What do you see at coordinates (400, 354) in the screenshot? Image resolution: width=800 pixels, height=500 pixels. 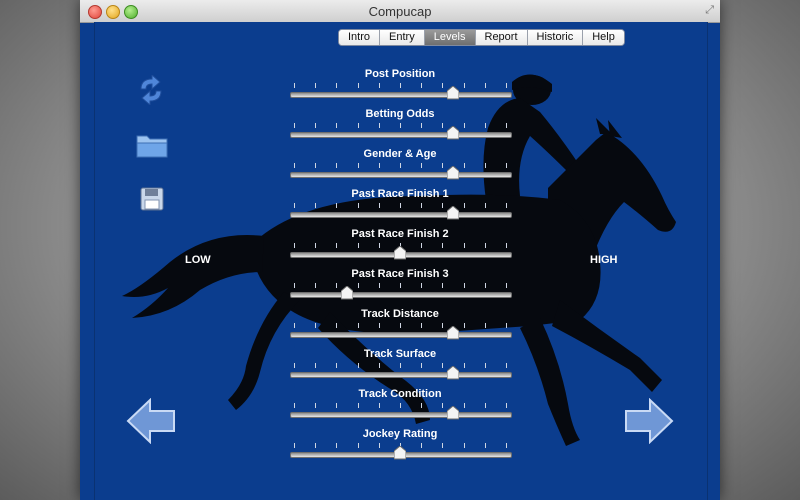 I see `slider-label: Track Surface` at bounding box center [400, 354].